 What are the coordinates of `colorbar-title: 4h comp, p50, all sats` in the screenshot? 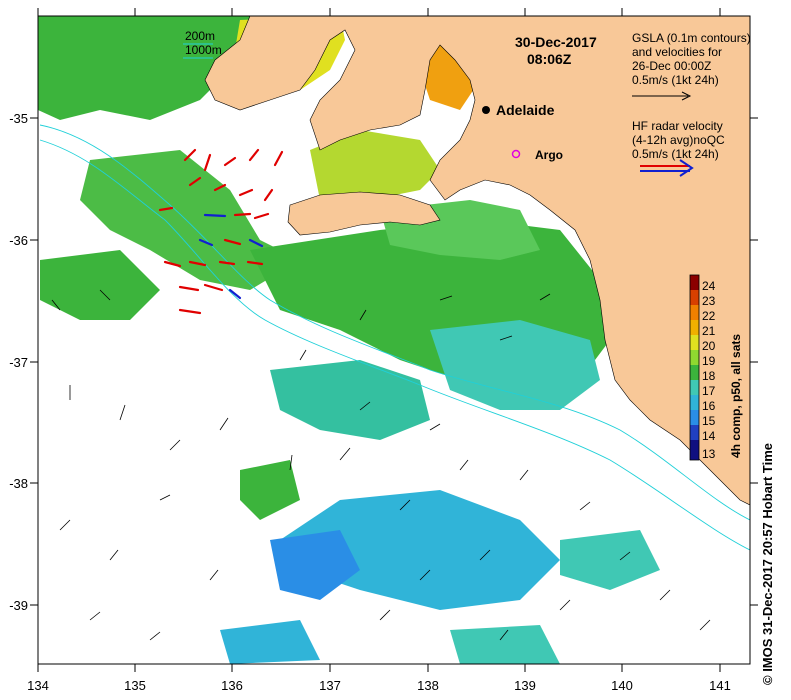 It's located at (736, 396).